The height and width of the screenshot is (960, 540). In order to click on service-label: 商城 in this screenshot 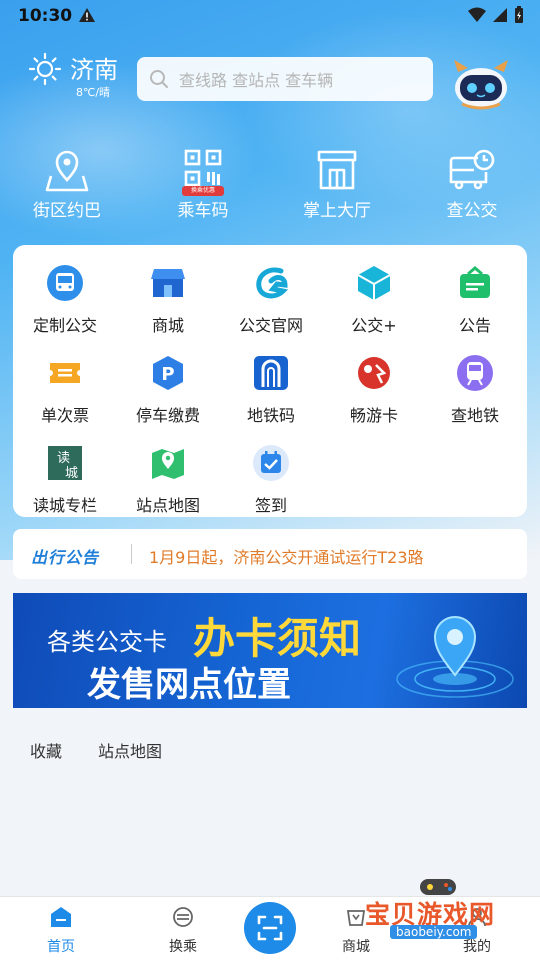, I will do `click(167, 325)`.